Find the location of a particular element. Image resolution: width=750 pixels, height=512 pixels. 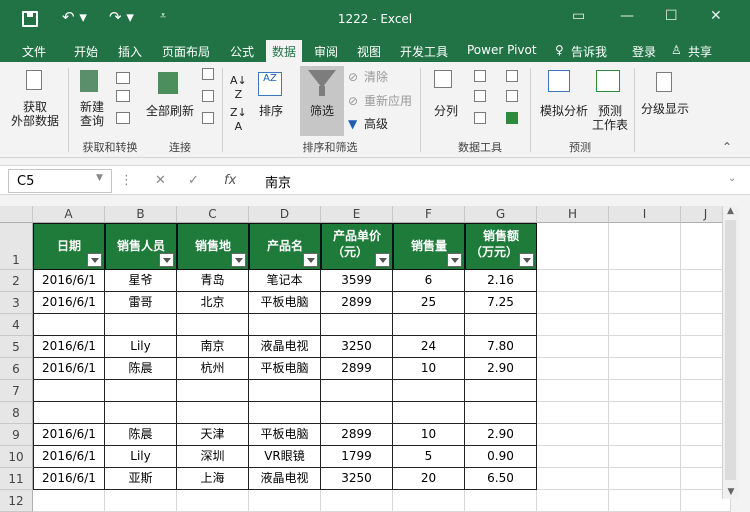

row-header-1: 1 is located at coordinates (16, 246).